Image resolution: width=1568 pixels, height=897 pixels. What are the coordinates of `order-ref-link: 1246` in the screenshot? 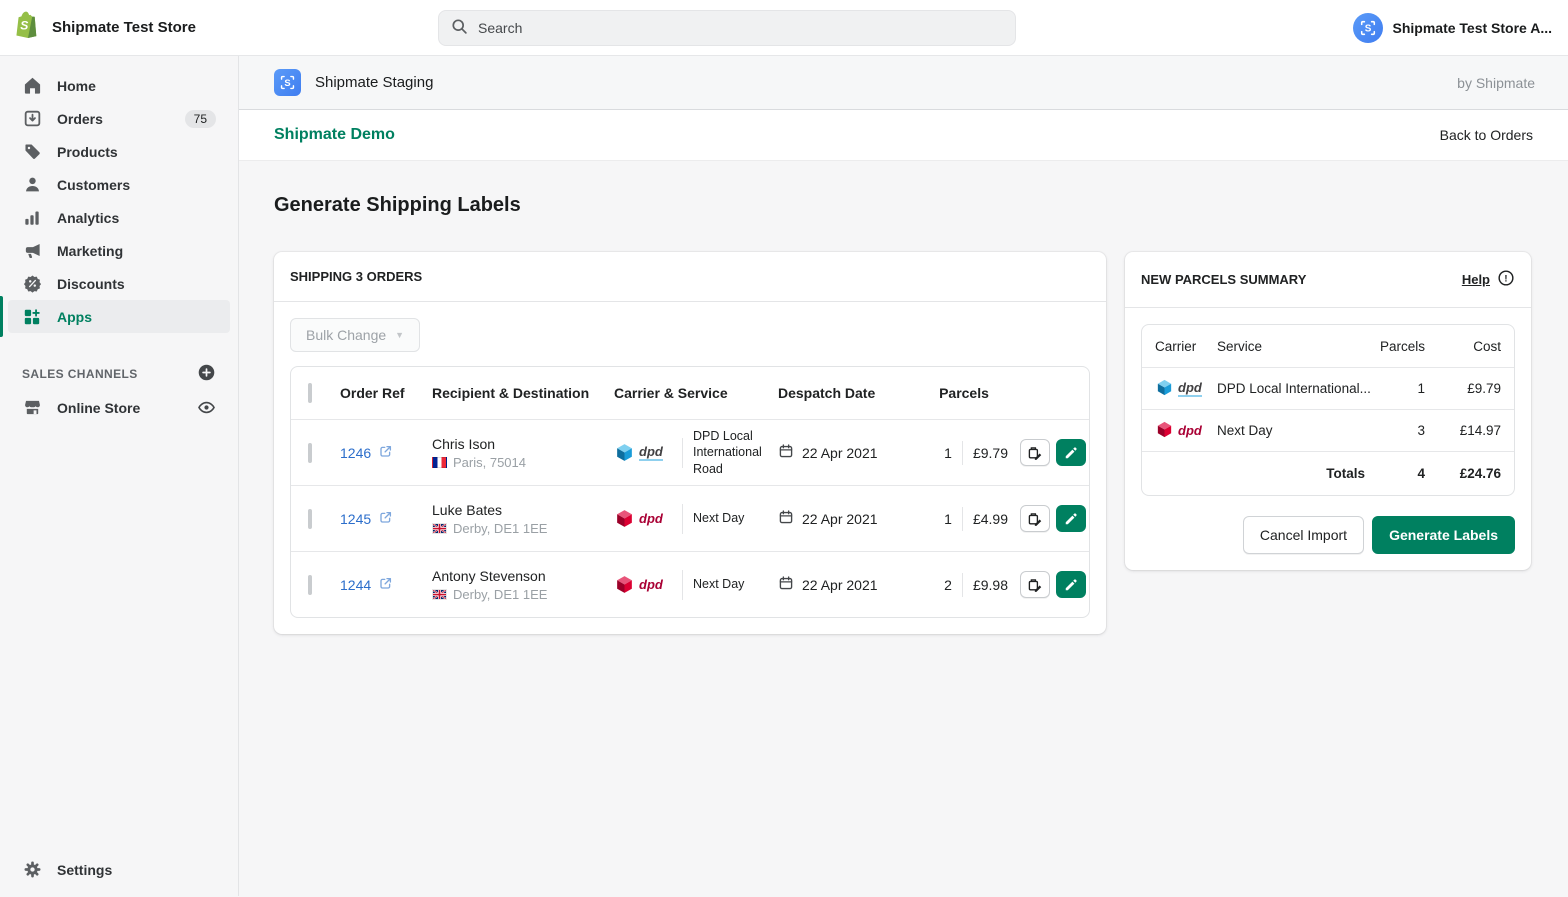 It's located at (355, 453).